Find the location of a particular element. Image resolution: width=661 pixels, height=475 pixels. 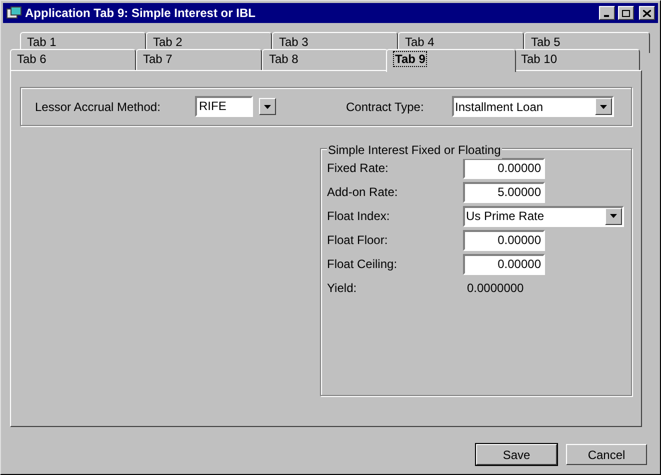

field-label: Float Floor: is located at coordinates (358, 240).